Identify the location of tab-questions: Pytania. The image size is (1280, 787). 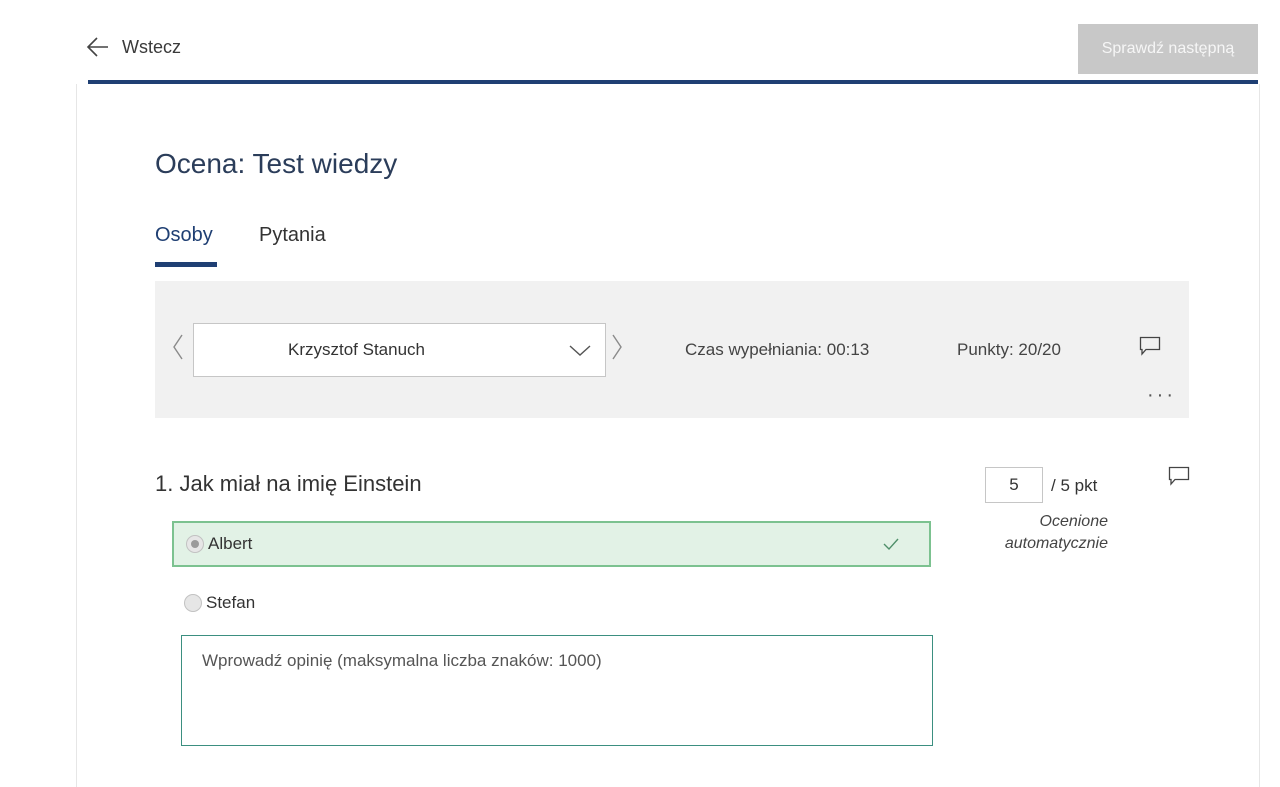
(292, 235).